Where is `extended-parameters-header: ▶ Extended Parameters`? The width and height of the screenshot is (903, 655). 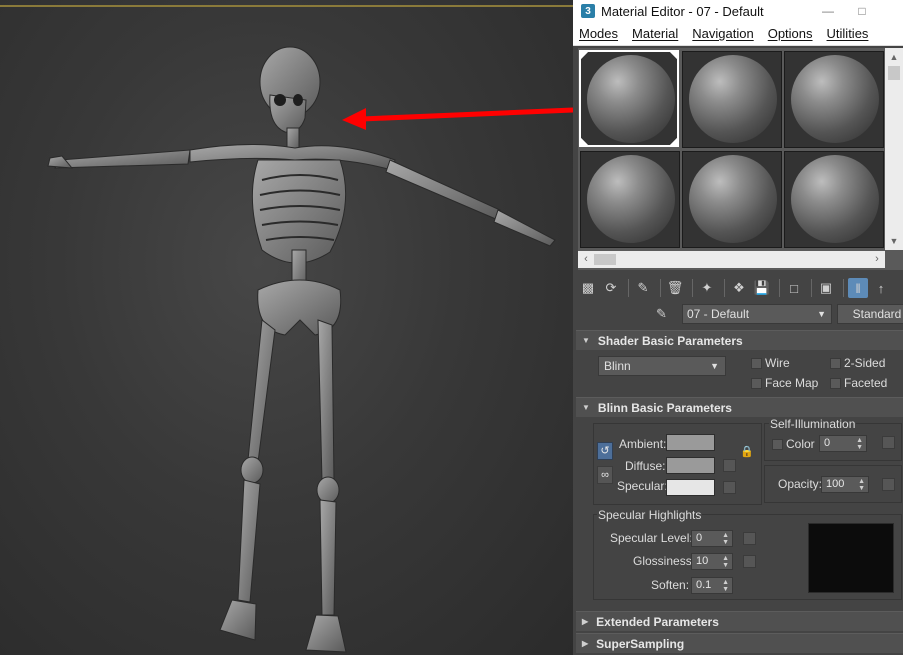 extended-parameters-header: ▶ Extended Parameters is located at coordinates (739, 621).